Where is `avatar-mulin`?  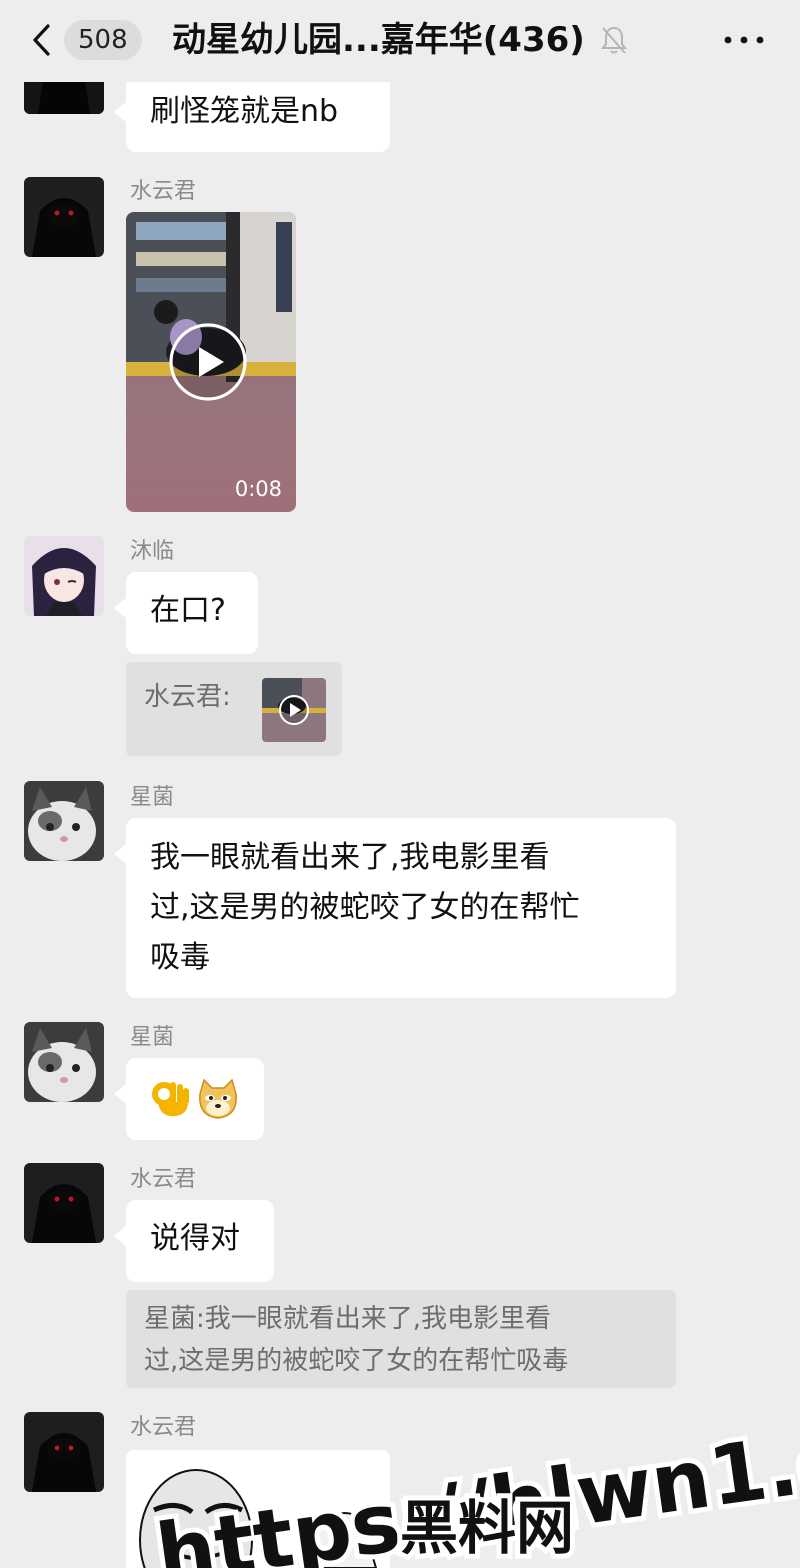 avatar-mulin is located at coordinates (64, 576).